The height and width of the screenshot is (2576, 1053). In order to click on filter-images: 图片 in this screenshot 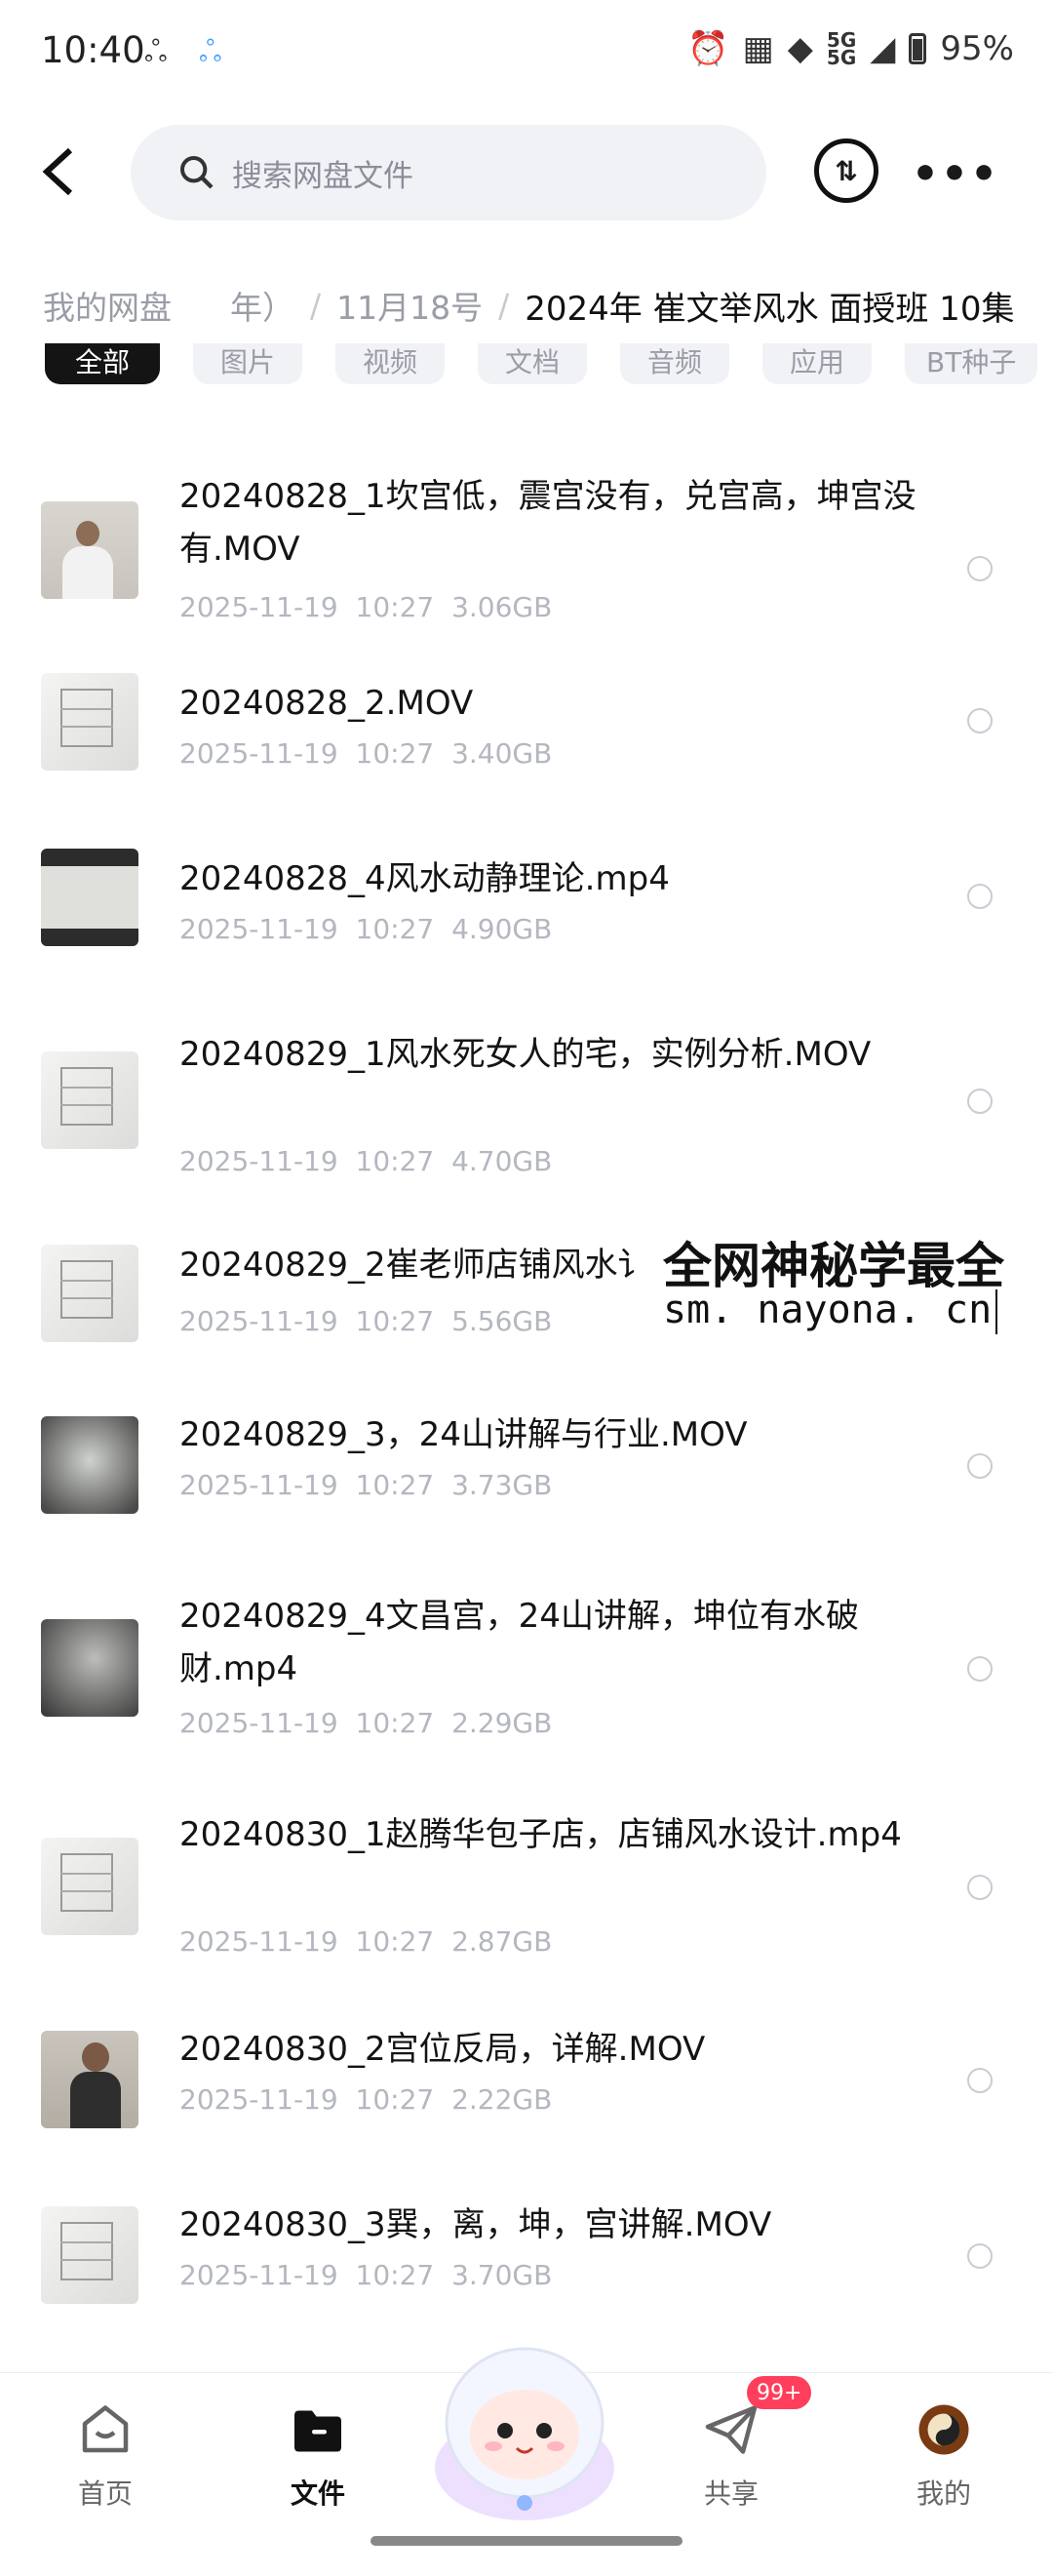, I will do `click(247, 363)`.